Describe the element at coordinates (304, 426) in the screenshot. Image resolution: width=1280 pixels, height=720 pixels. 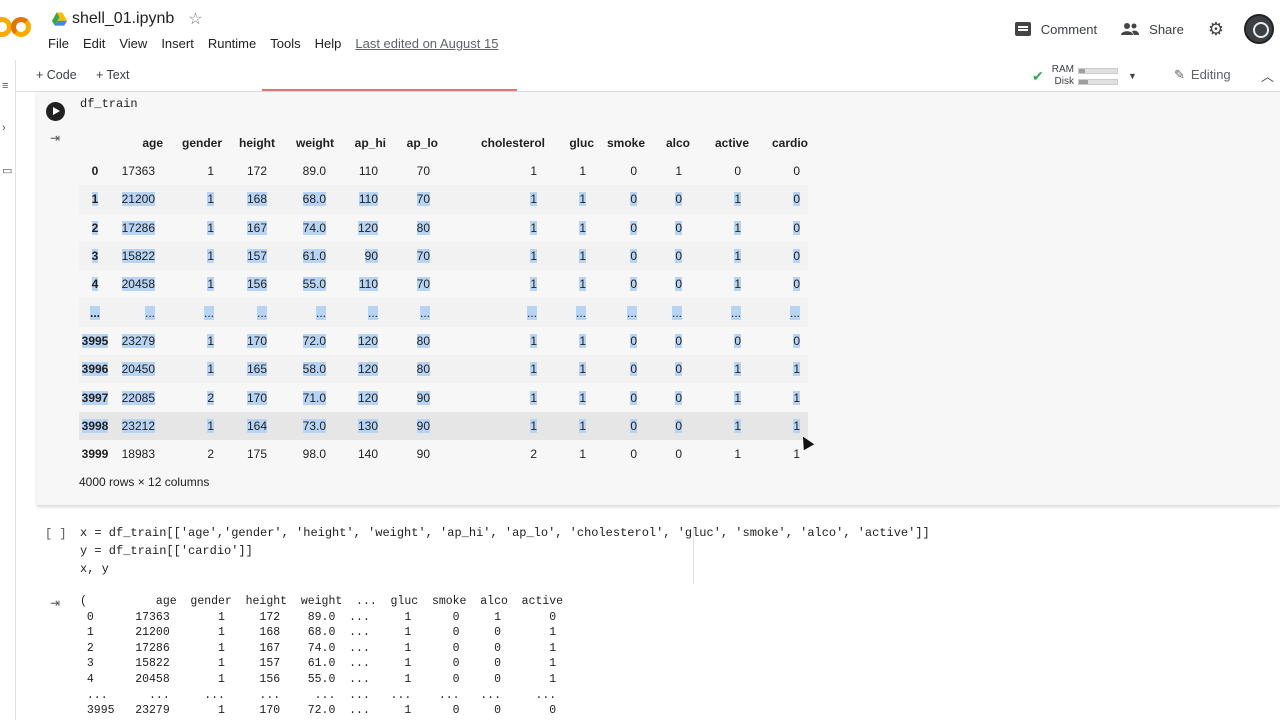
I see `table-cell: 73.0` at that location.